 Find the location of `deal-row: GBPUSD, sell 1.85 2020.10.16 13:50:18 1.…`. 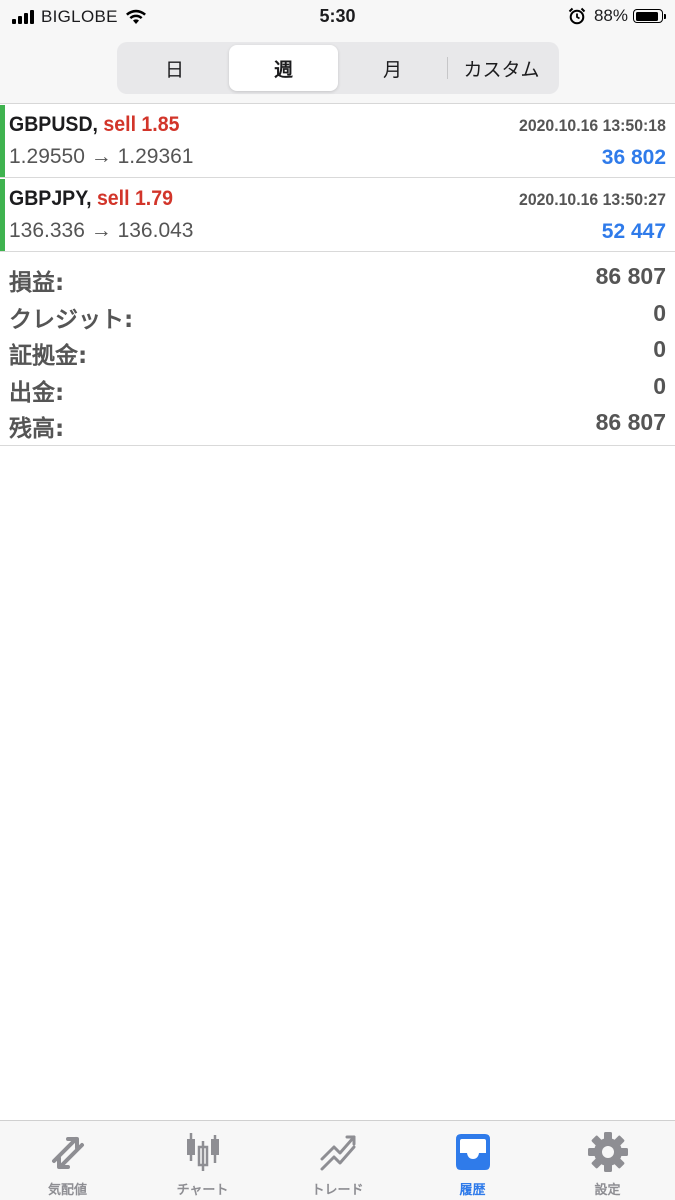

deal-row: GBPUSD, sell 1.85 2020.10.16 13:50:18 1.… is located at coordinates (337, 141).